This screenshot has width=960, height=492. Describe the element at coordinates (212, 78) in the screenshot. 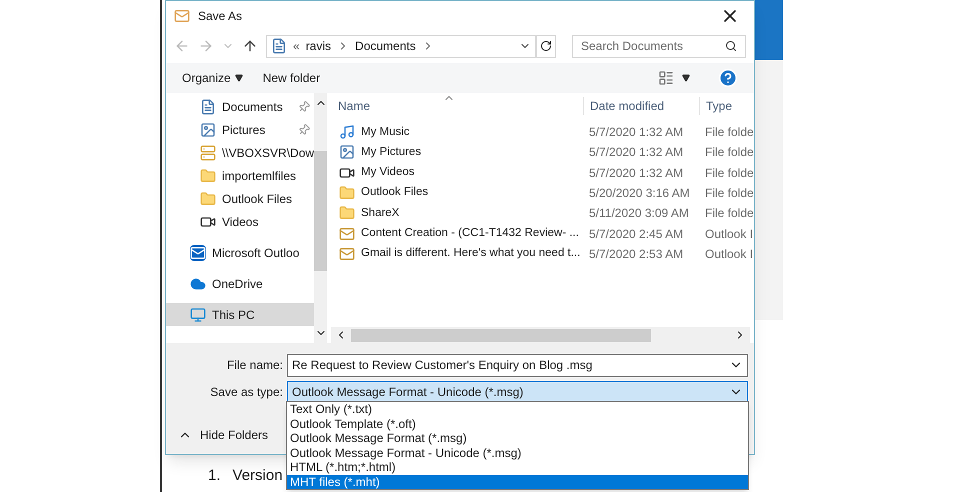

I see `organize-button: Organize` at that location.